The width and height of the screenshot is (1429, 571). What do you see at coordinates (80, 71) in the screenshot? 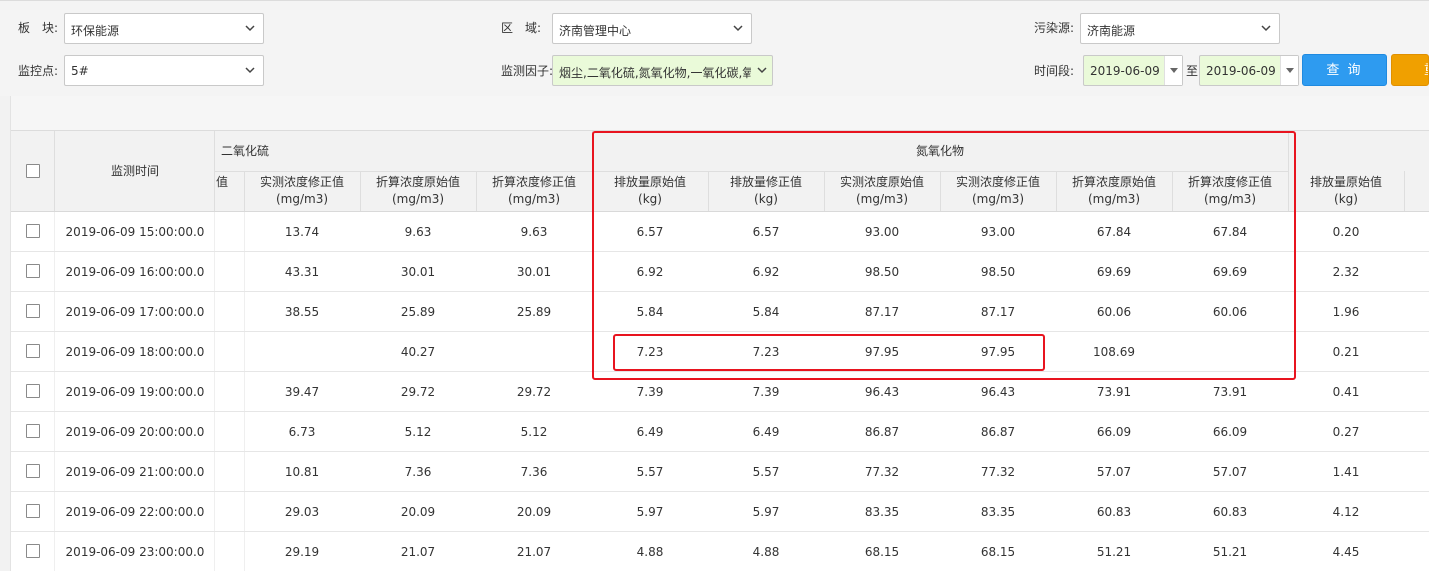
I see `point-value: 5#` at bounding box center [80, 71].